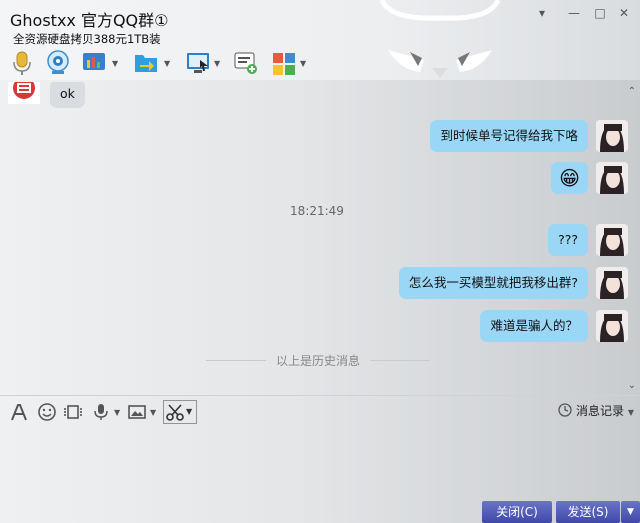 This screenshot has height=523, width=640. I want to click on video-call-icon, so click(58, 63).